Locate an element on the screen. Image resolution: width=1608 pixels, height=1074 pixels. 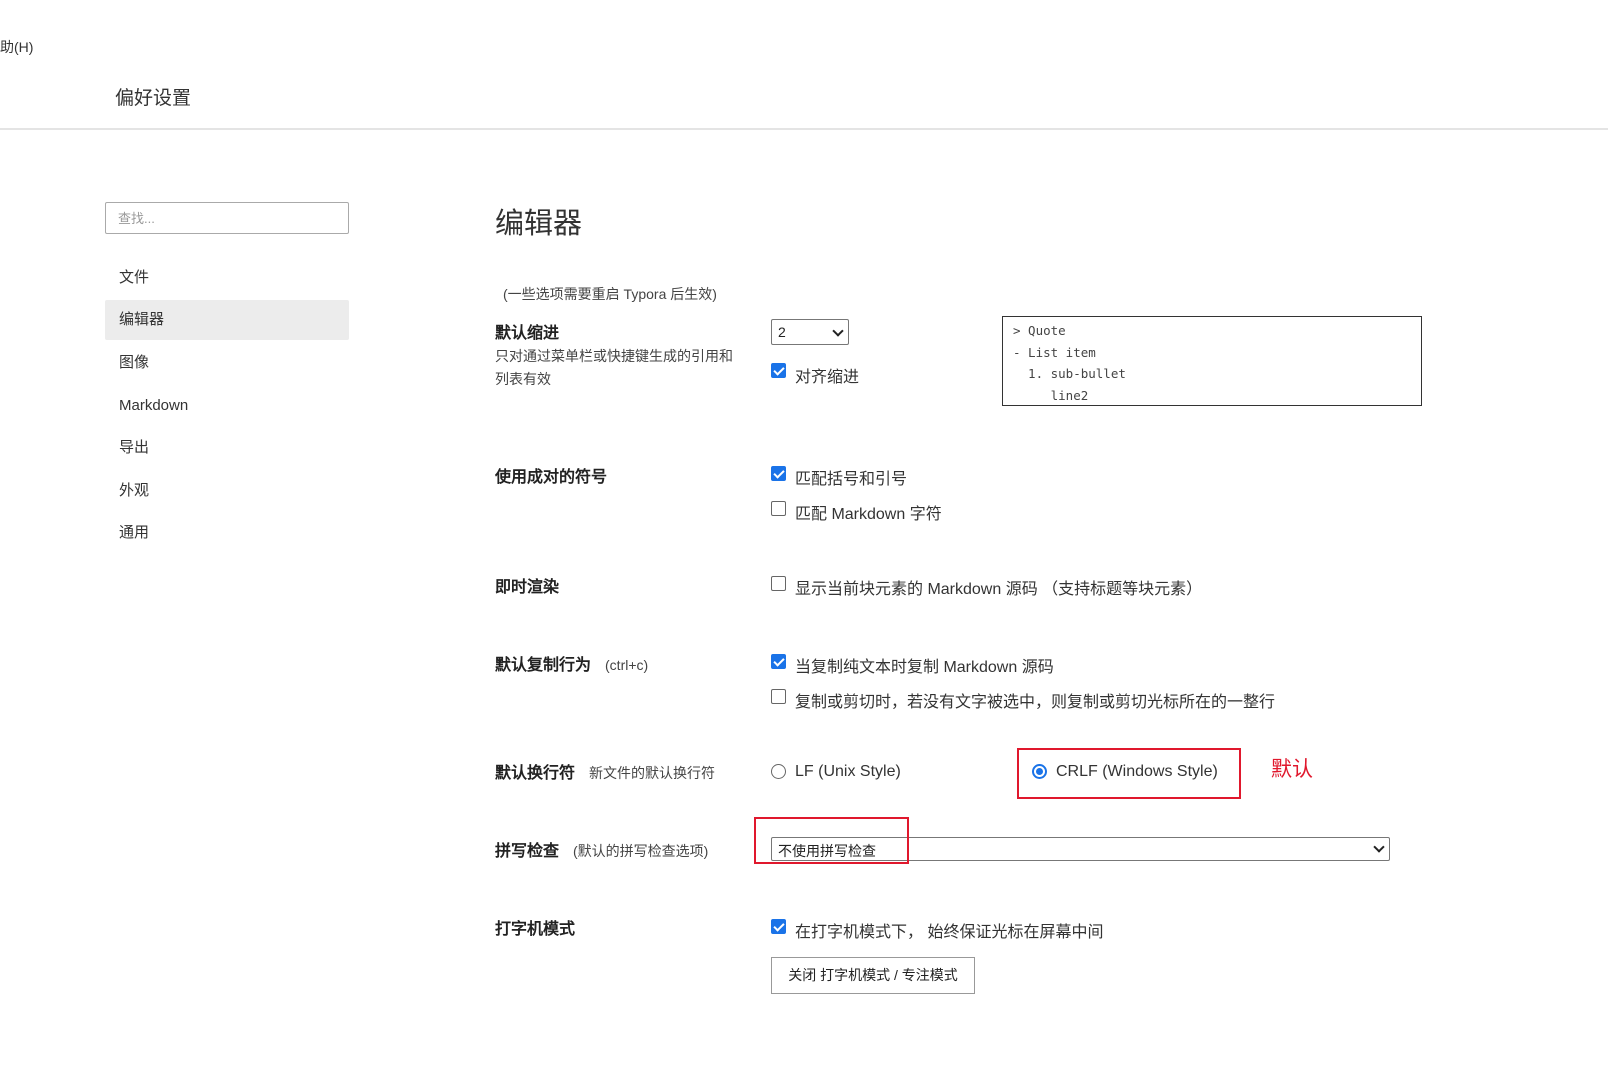
spellcheck-hint: (默认的拼写检查选项) is located at coordinates (641, 851).